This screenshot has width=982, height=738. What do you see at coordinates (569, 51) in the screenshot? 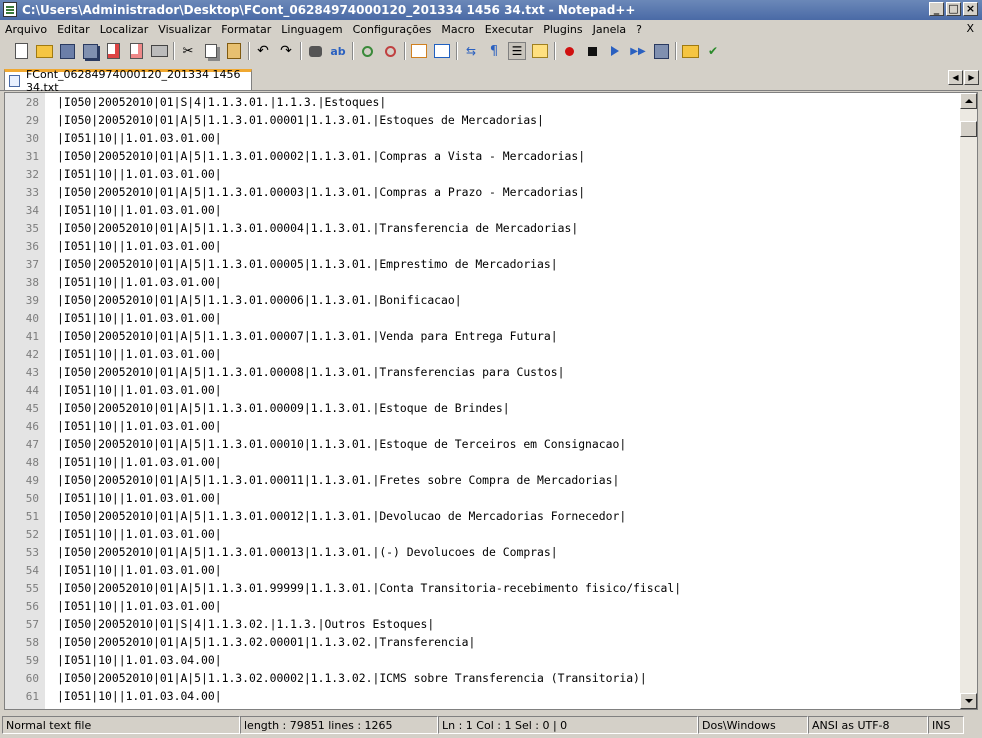
I see `record-macro-icon` at bounding box center [569, 51].